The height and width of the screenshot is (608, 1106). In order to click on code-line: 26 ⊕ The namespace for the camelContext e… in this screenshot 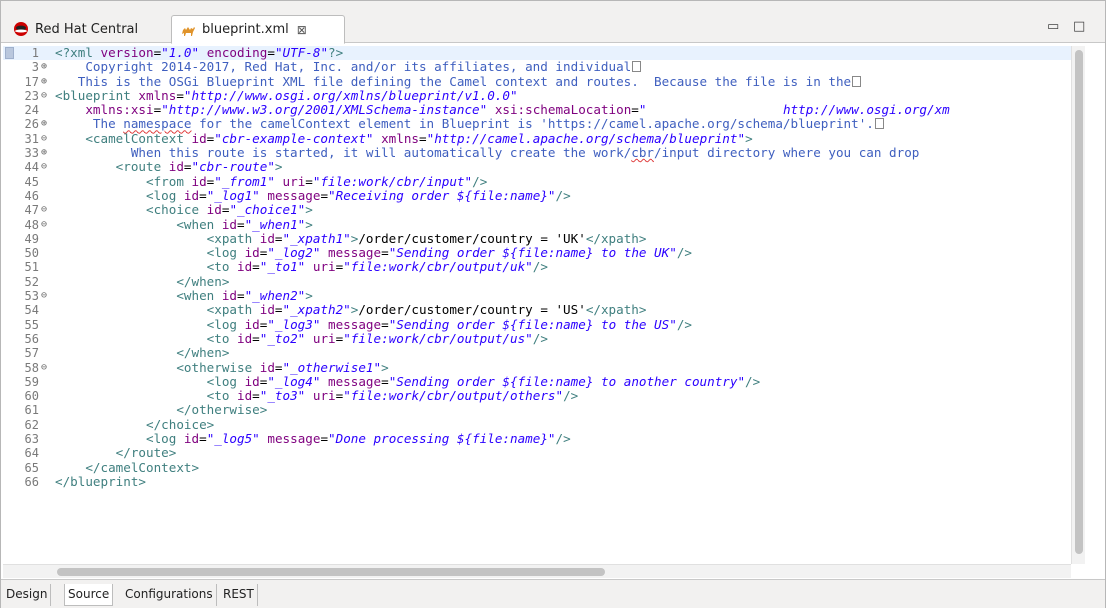, I will do `click(537, 124)`.